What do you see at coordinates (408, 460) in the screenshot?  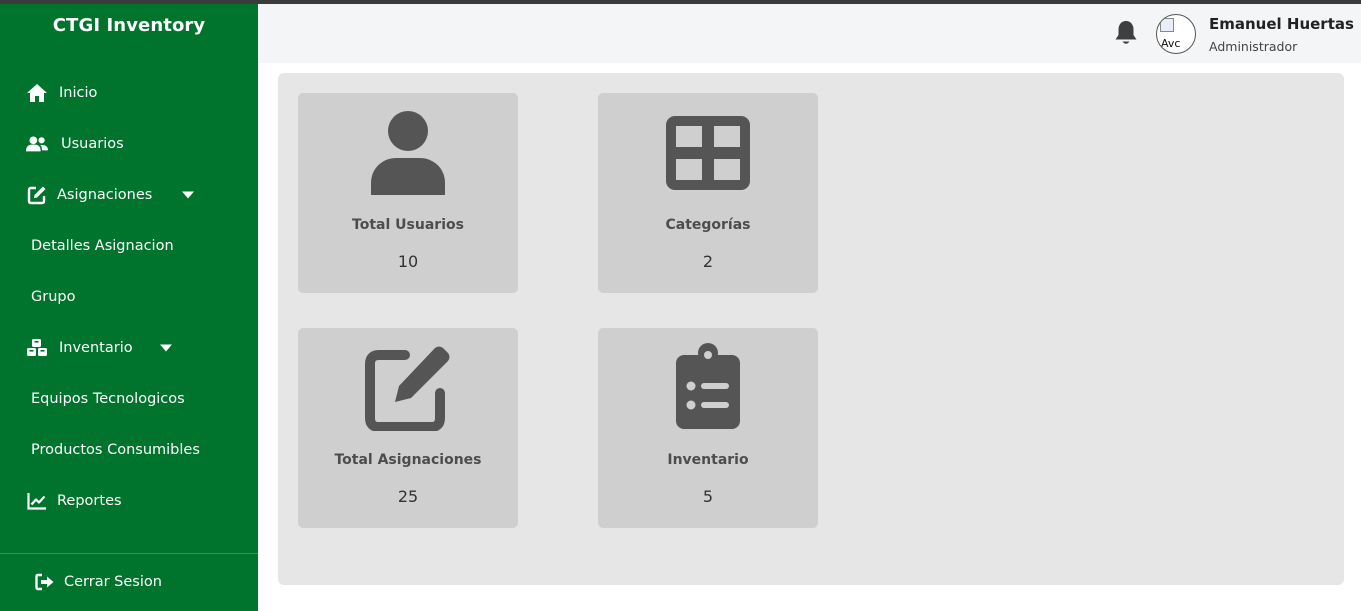 I see `card-title: Total Asignaciones` at bounding box center [408, 460].